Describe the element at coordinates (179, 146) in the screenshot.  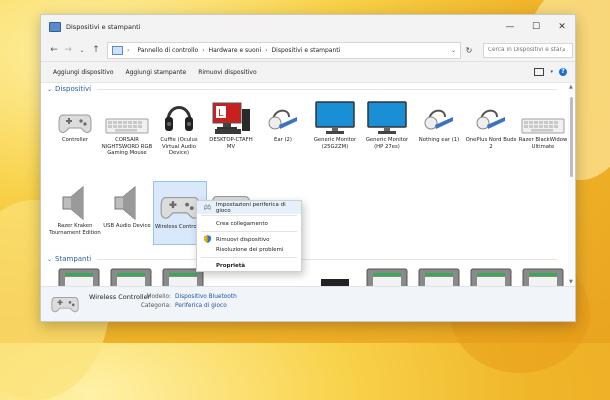
I see `device-label: Cuffie (Oculus Virtual Audio Device)` at that location.